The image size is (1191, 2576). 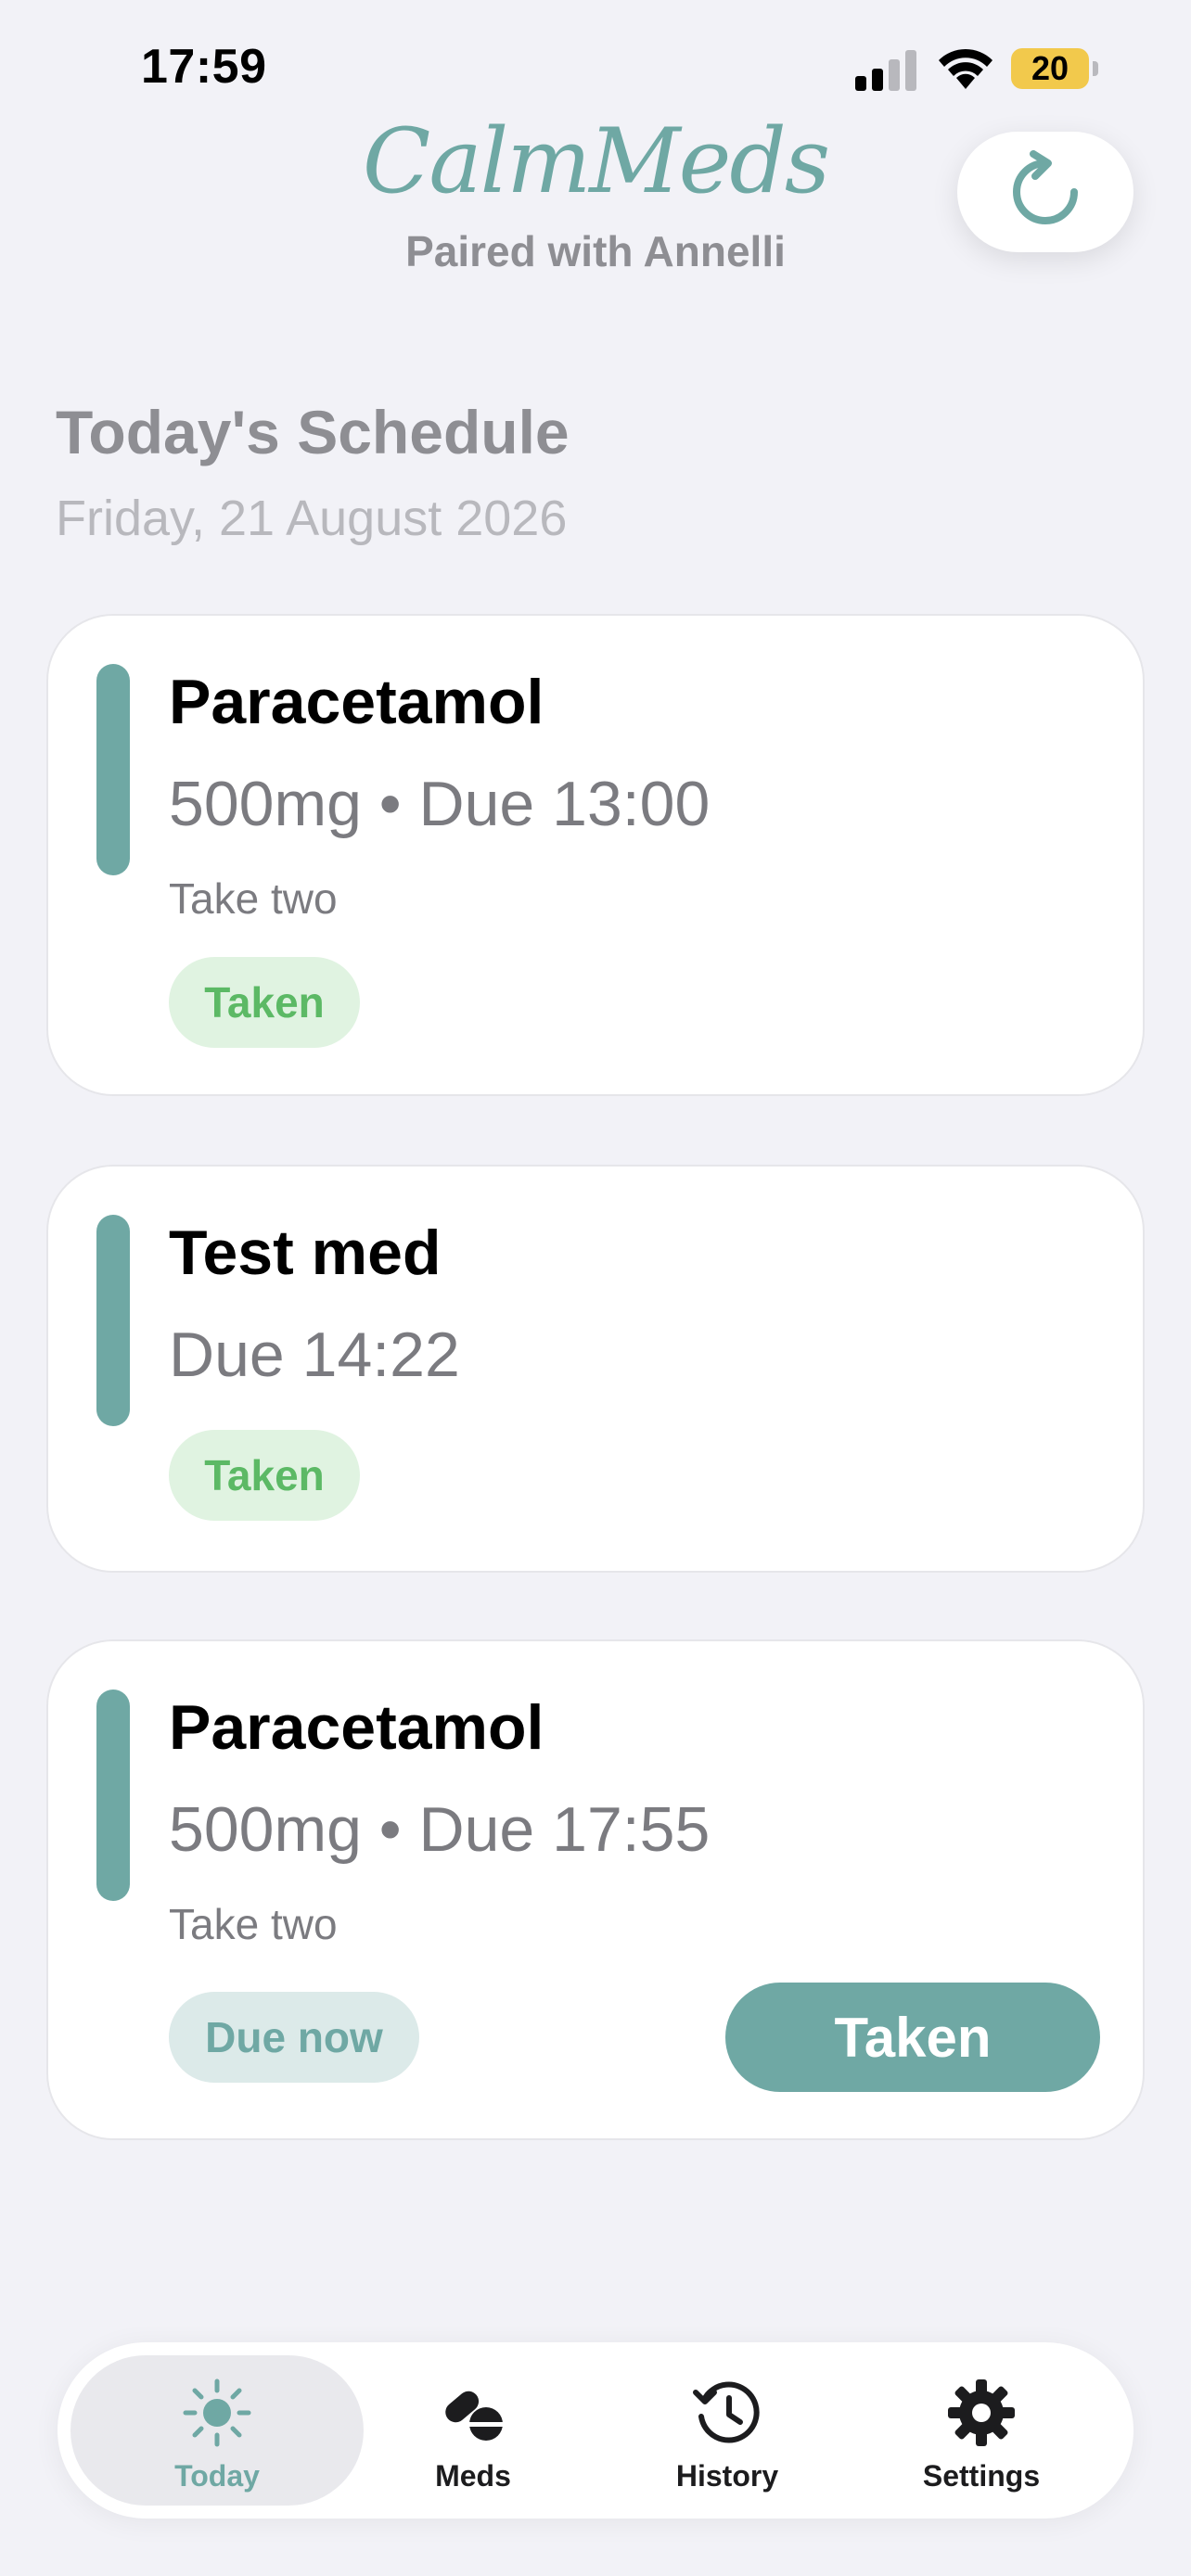 I want to click on med-name: Test med, so click(x=305, y=1253).